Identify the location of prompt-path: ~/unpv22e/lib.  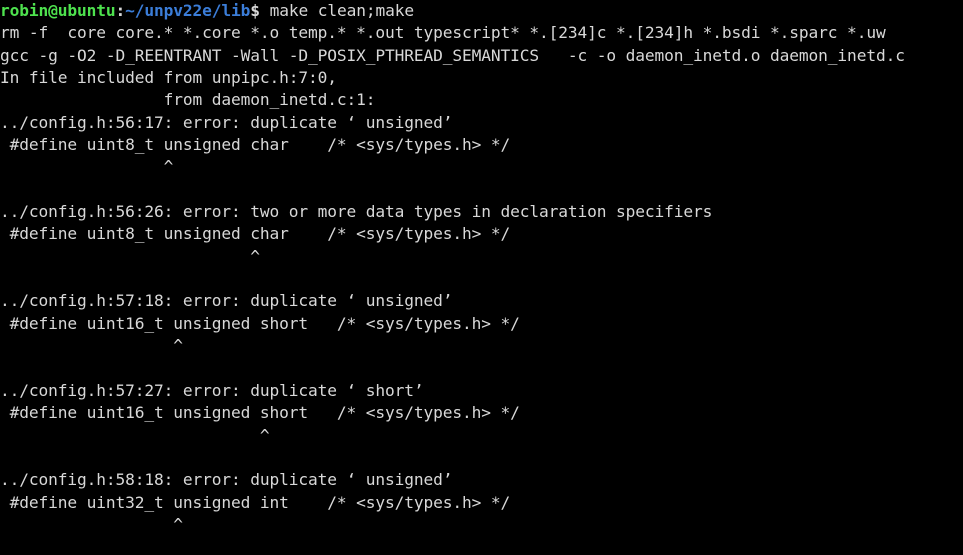
(188, 10).